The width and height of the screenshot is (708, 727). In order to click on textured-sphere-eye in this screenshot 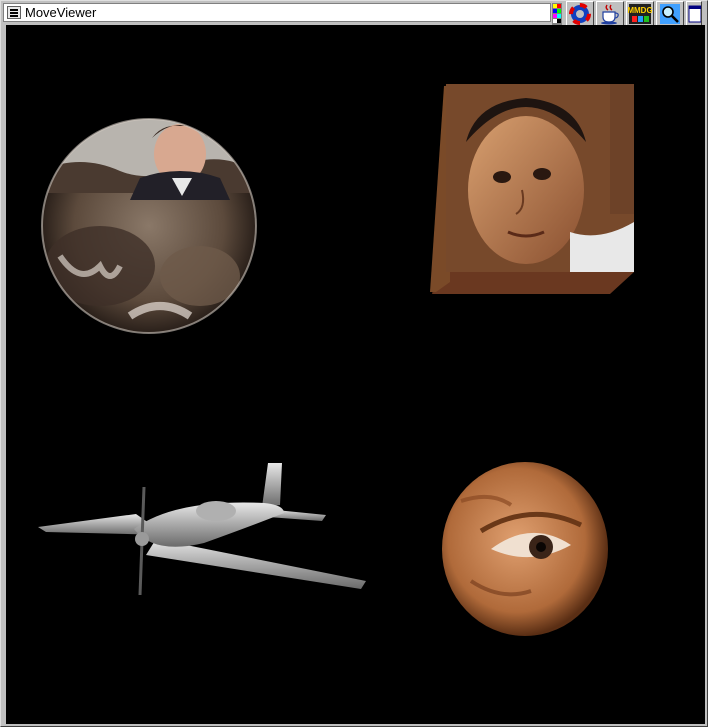, I will do `click(525, 549)`.